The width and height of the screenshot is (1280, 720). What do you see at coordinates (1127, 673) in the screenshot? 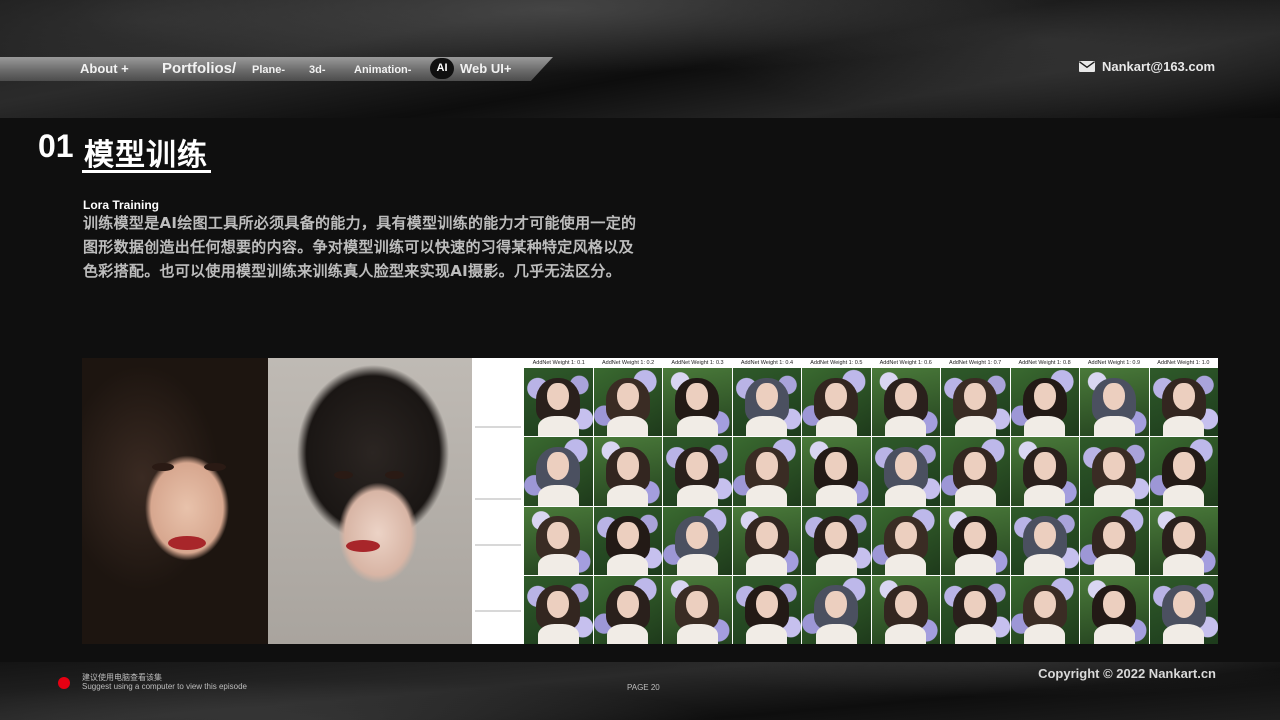
I see `copyright: Copyright © 2022 Nankart.cn` at bounding box center [1127, 673].